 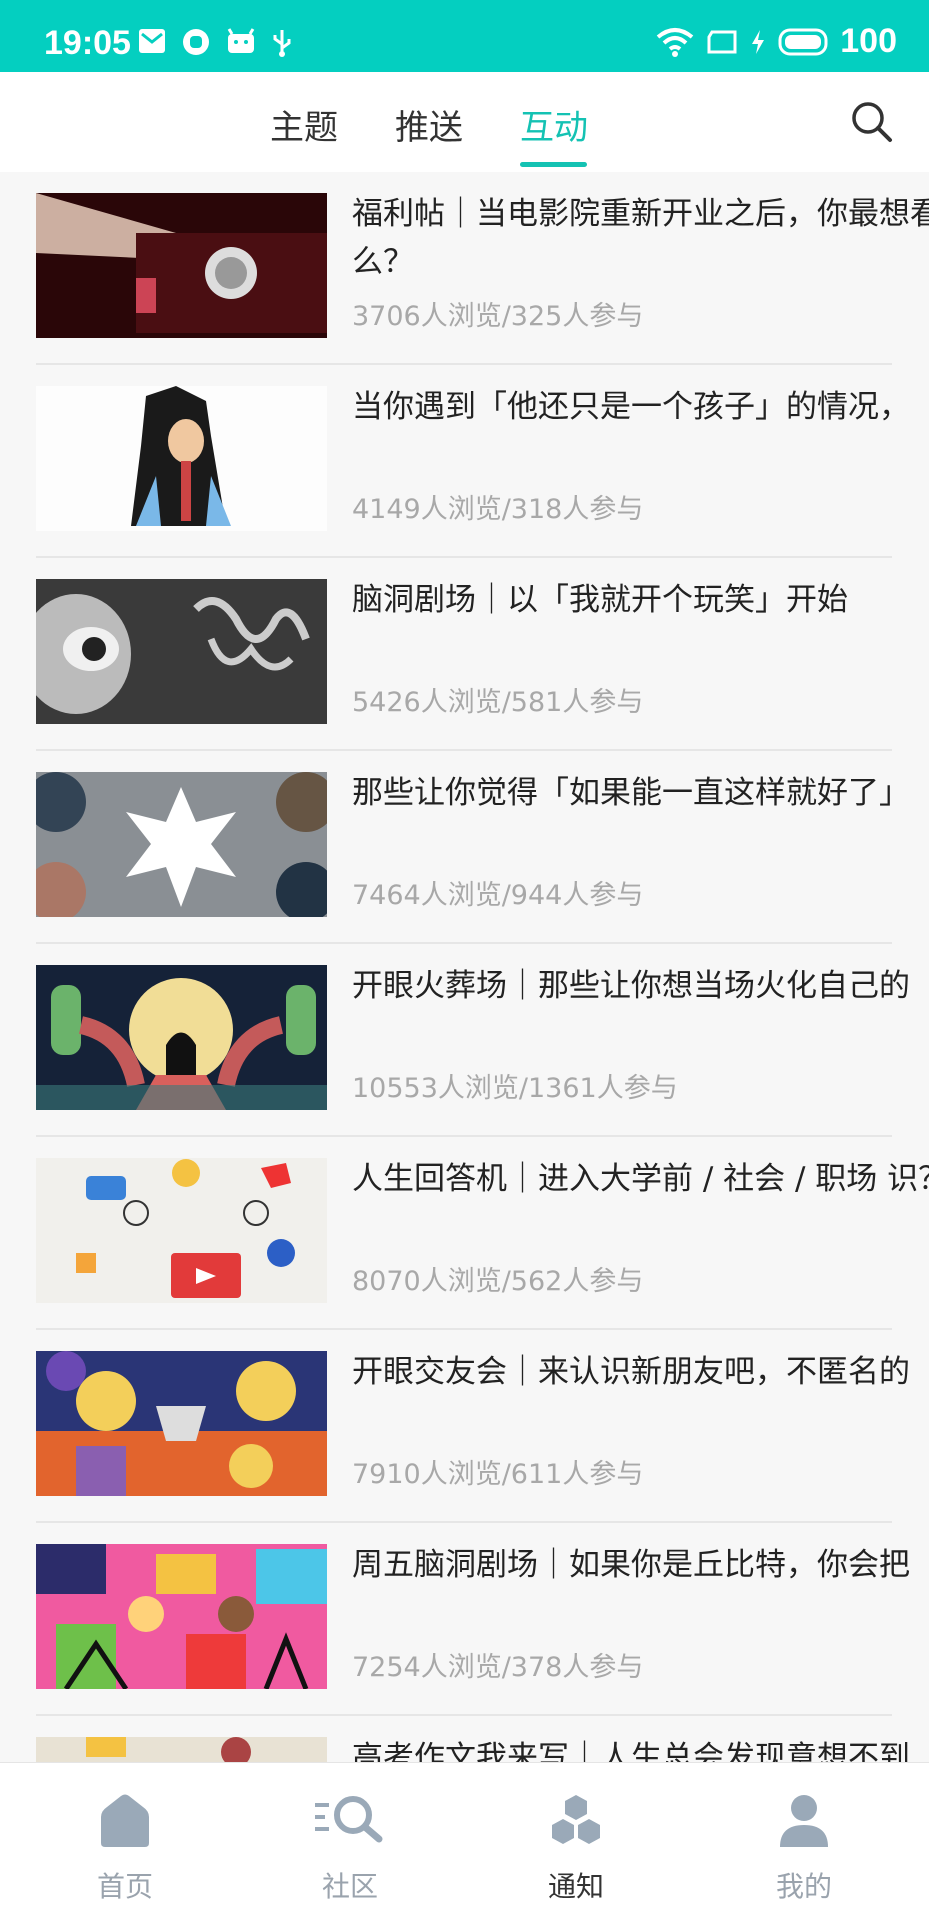 I want to click on bottom-nav-bar: 首页 社区 通知 我的, so click(x=464, y=1841).